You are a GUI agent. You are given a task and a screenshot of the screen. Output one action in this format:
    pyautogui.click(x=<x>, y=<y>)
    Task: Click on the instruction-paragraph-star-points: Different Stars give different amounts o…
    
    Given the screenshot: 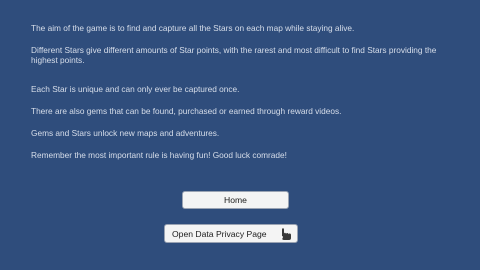 What is the action you would take?
    pyautogui.click(x=234, y=55)
    